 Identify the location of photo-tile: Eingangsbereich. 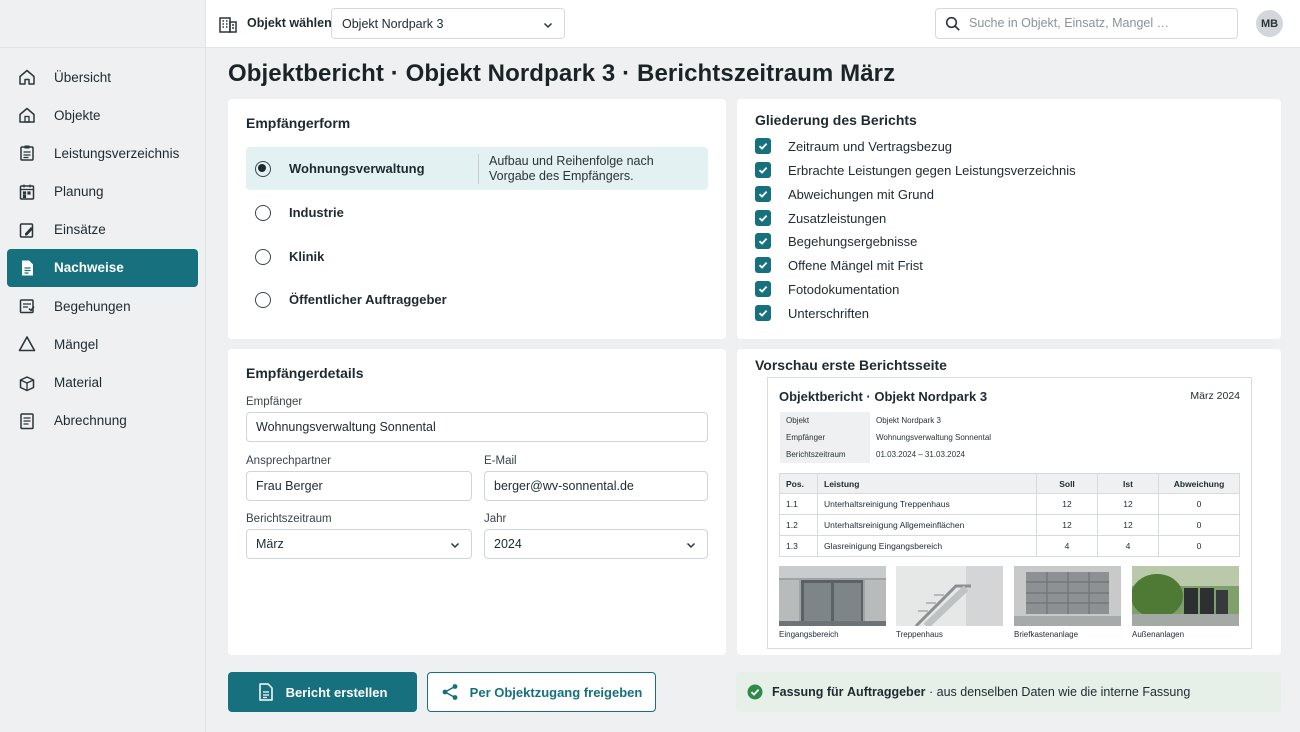
(832, 602).